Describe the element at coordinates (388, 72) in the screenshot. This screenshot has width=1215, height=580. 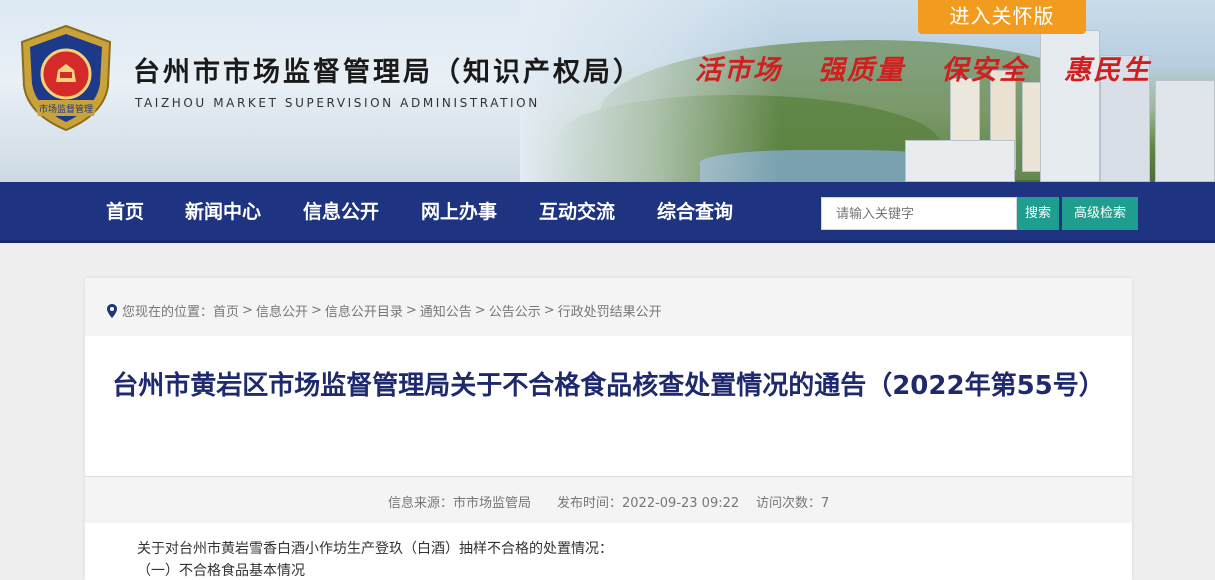
I see `site-name: 台州市市场监督管理局（知识产权局）` at that location.